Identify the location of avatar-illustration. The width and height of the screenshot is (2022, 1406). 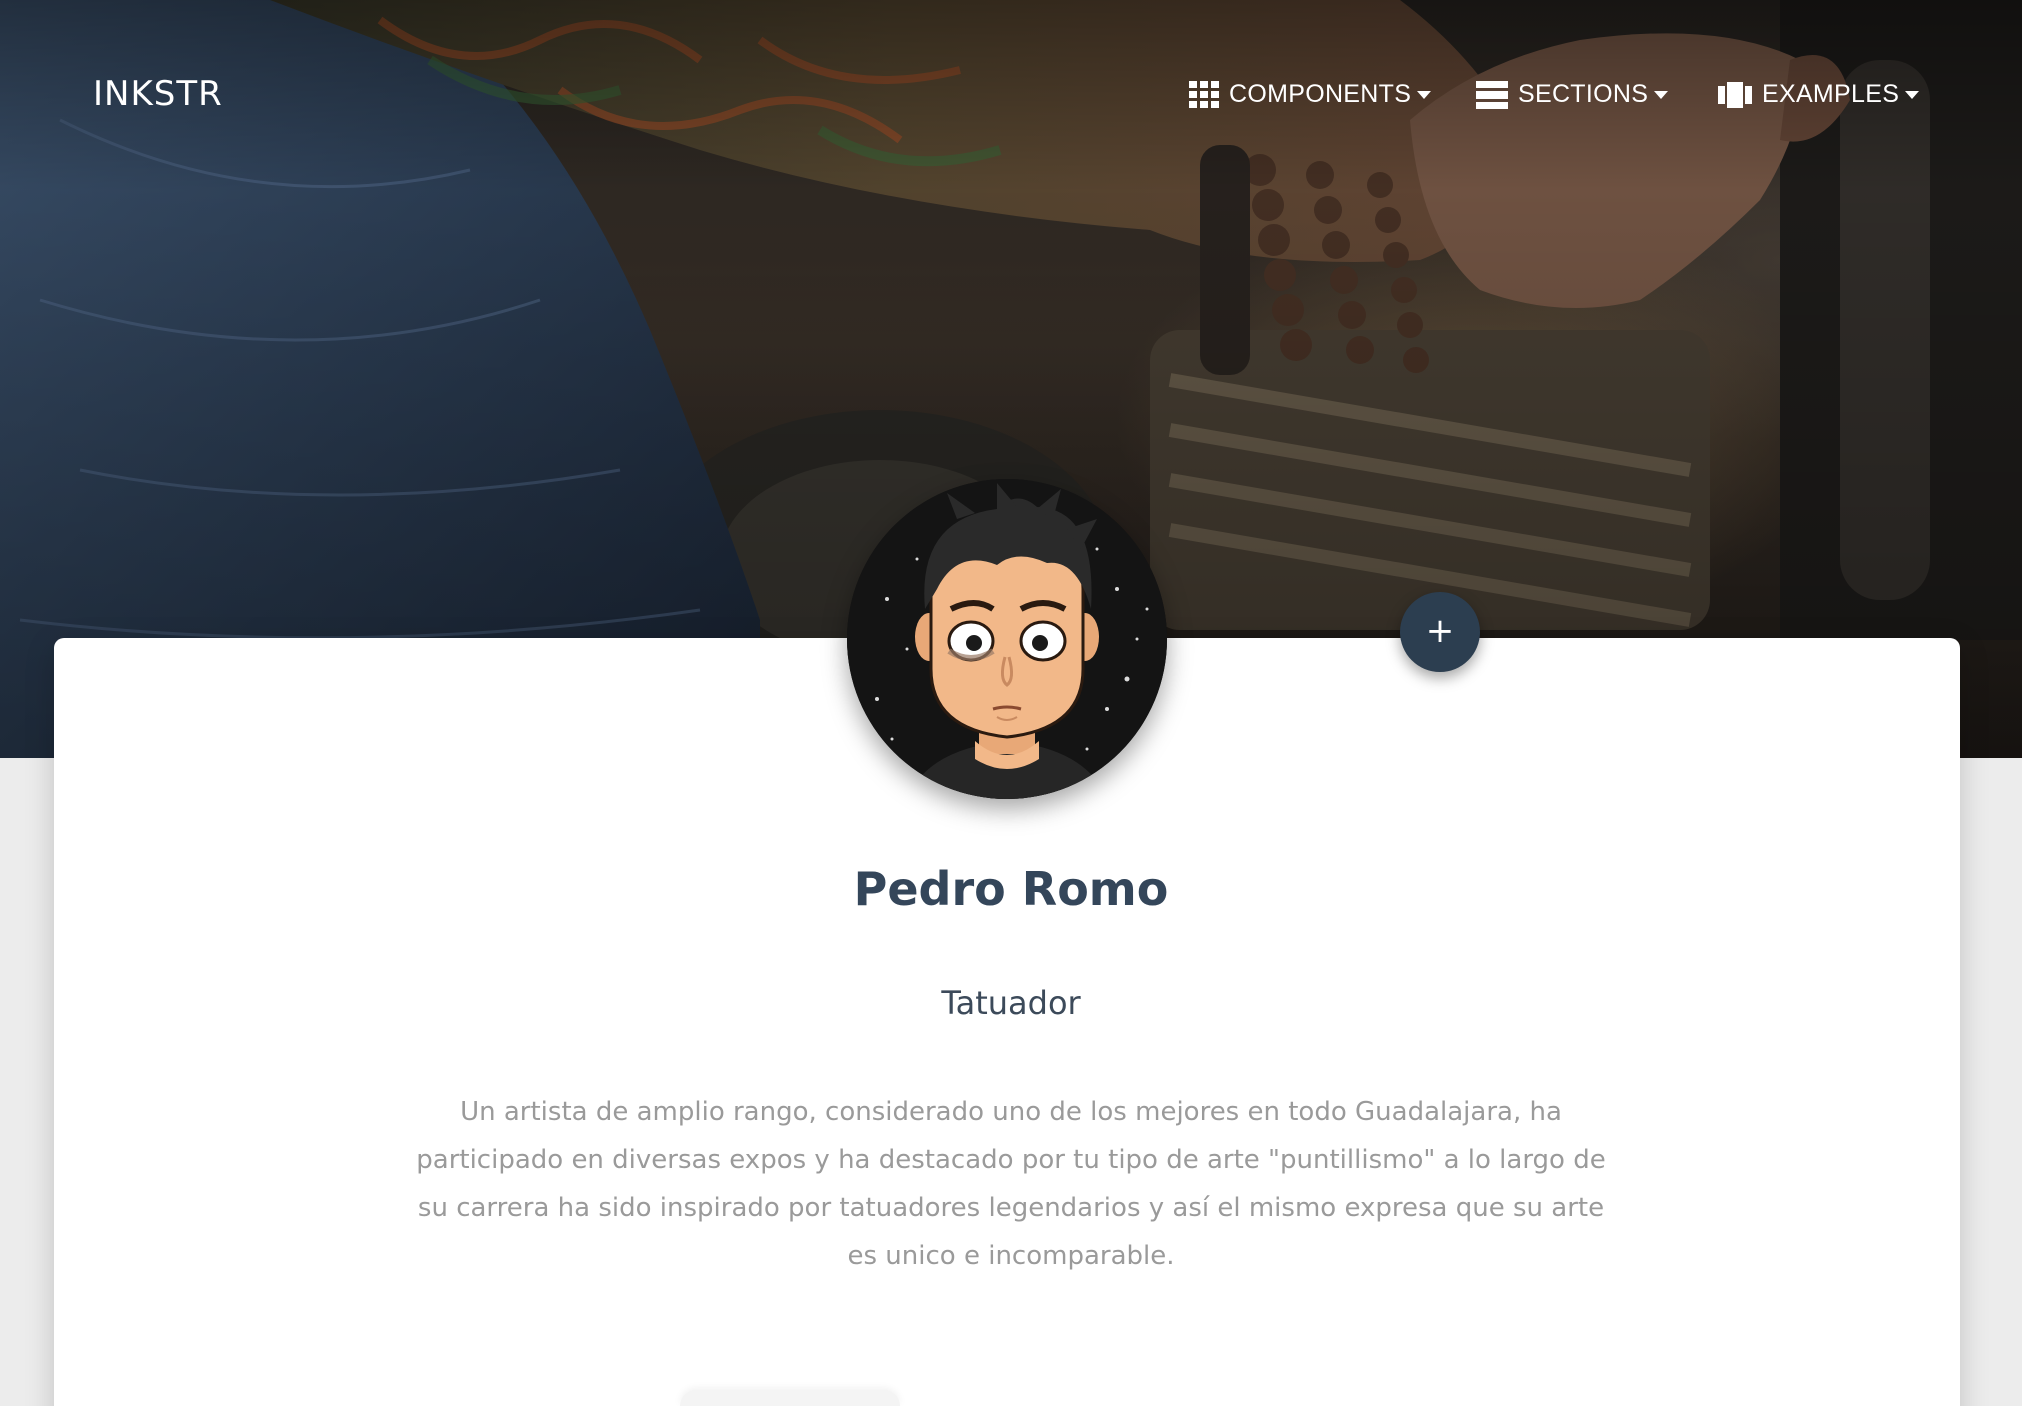
(1007, 639).